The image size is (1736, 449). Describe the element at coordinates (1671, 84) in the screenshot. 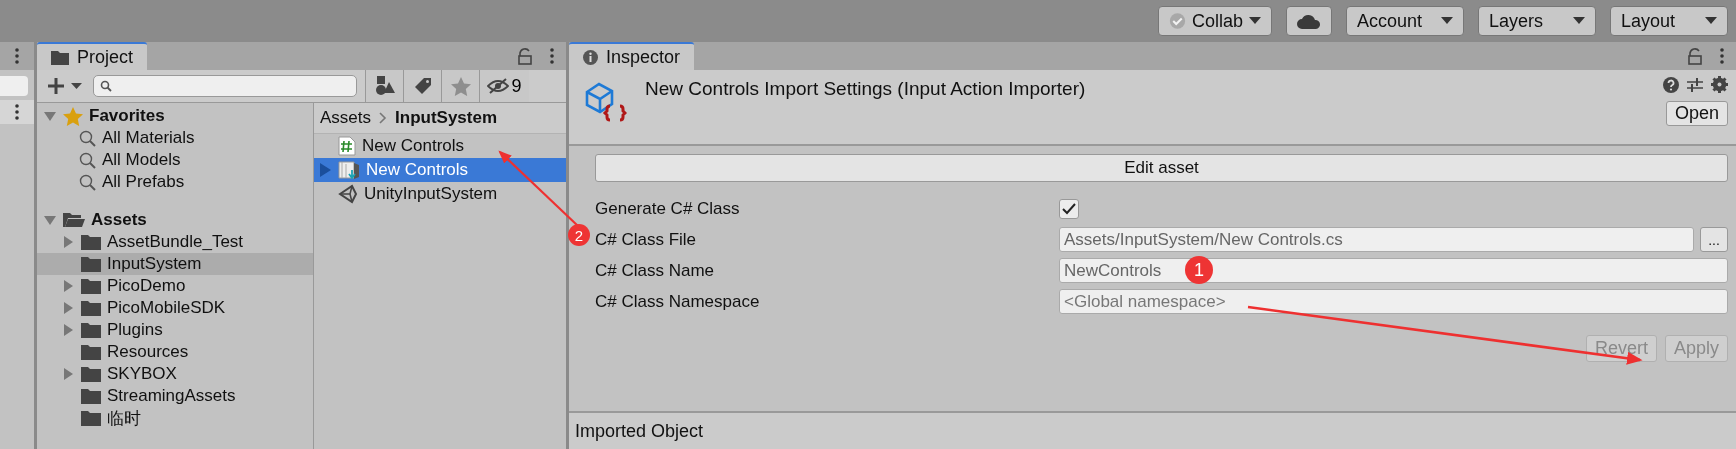

I see `help-icon` at that location.